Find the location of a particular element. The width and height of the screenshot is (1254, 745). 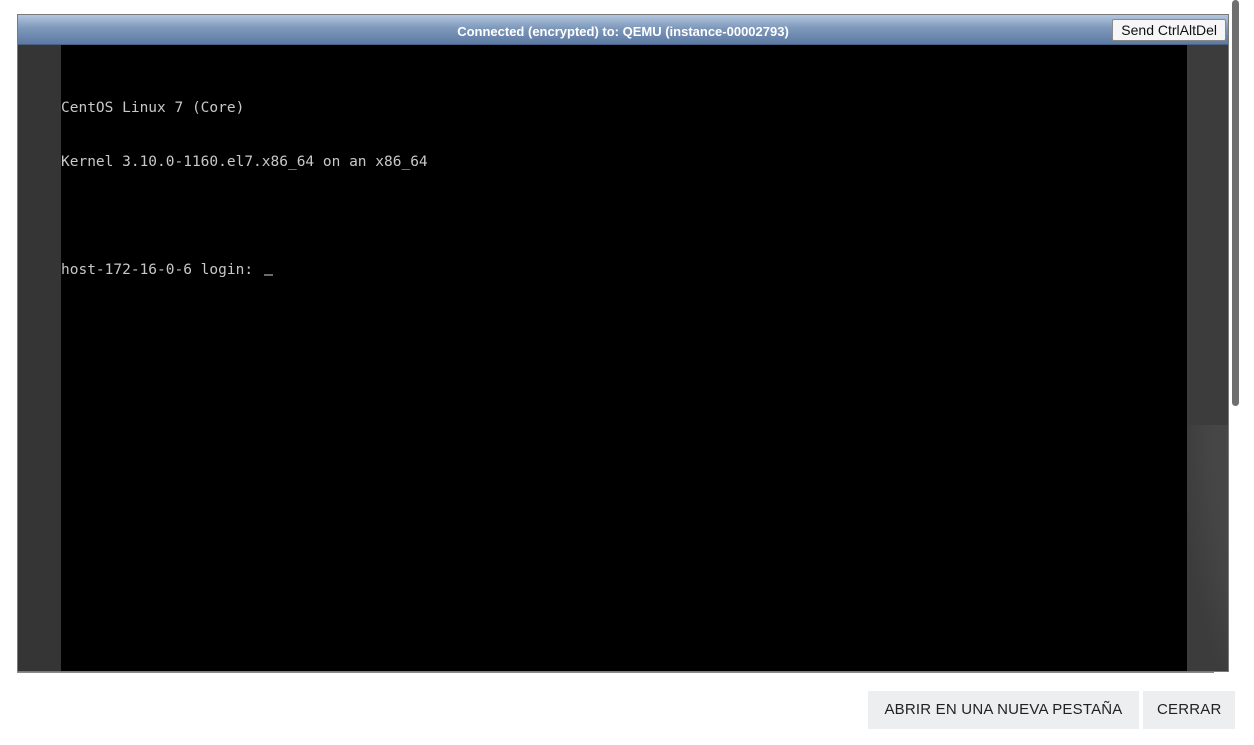

page-scrollbar is located at coordinates (1235, 204).